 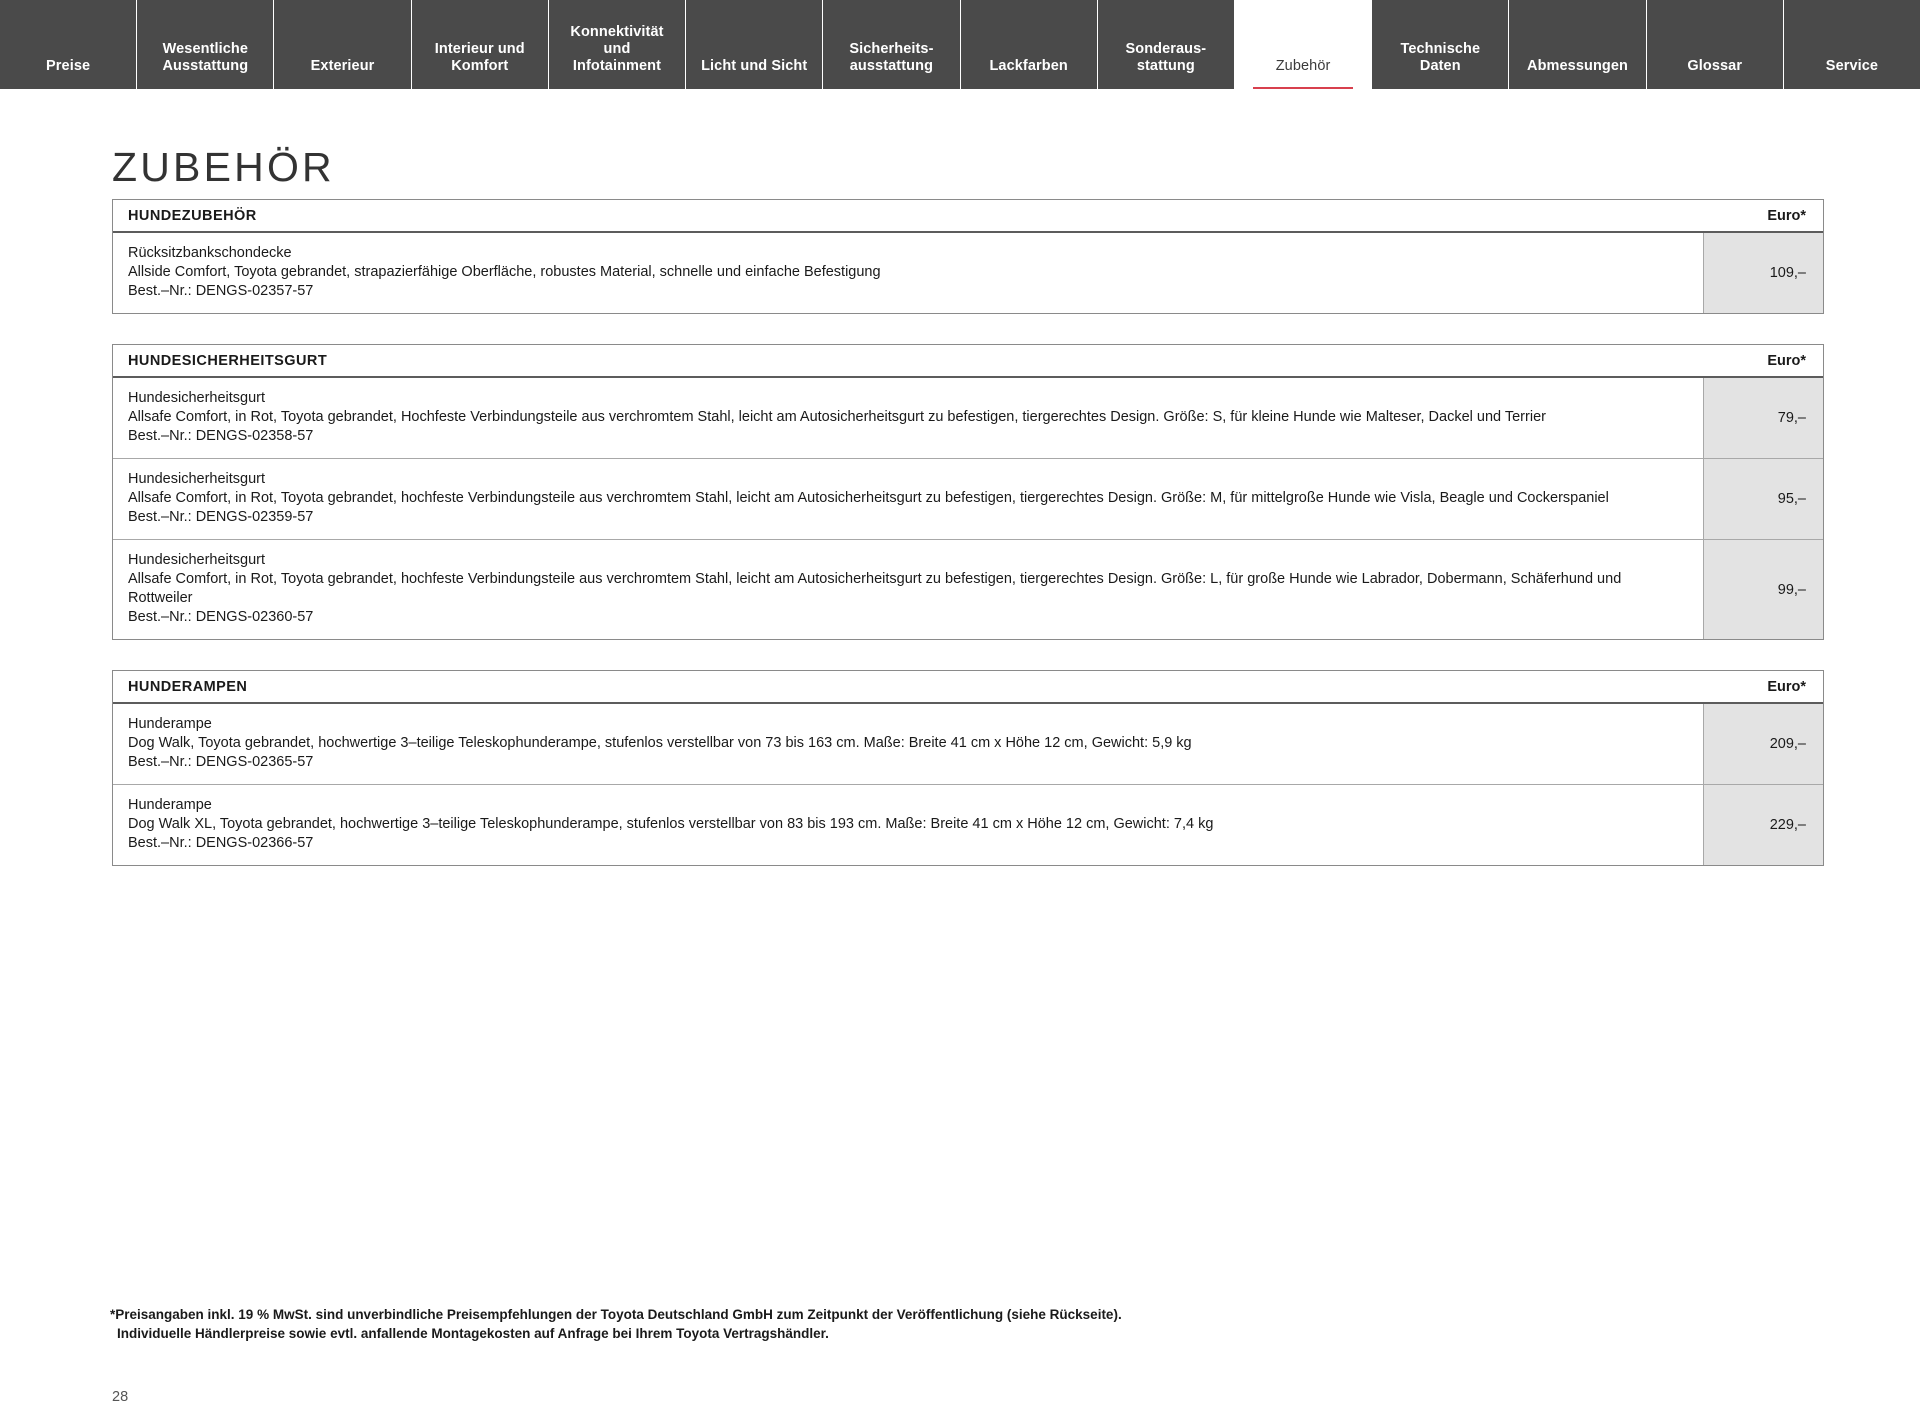 I want to click on product-price: 79,–, so click(x=1763, y=418).